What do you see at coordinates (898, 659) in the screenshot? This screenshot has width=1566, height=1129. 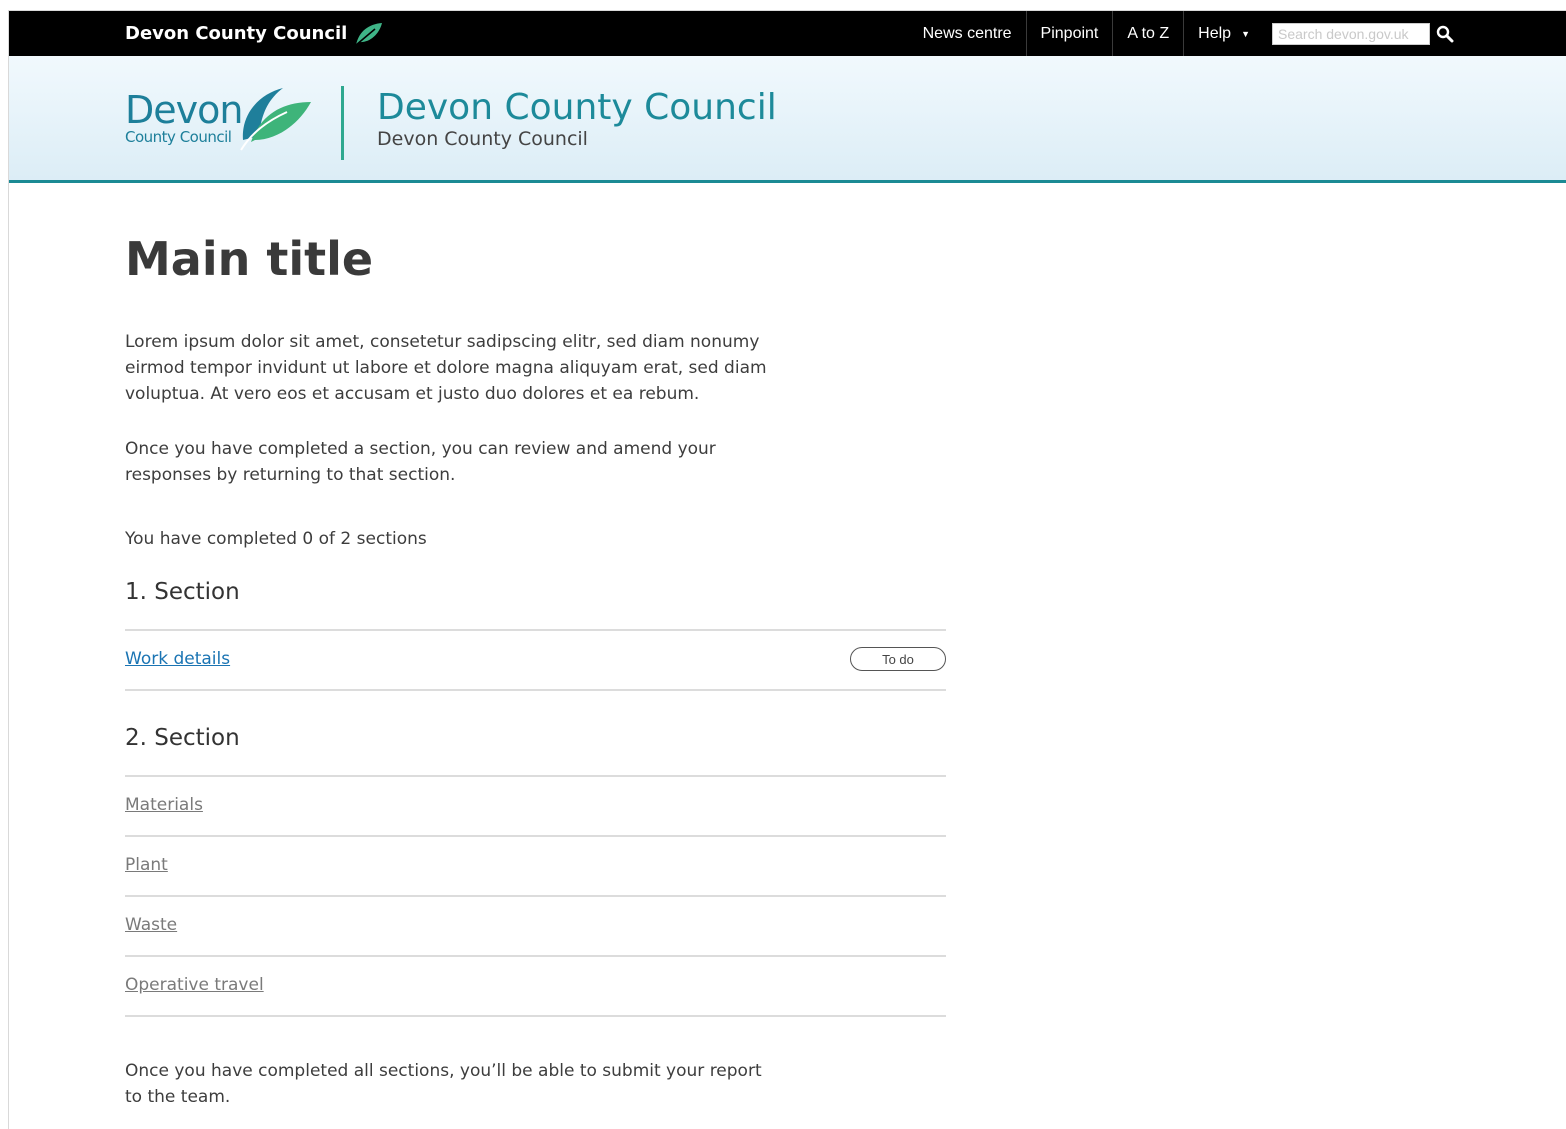 I see `status-badge: To do` at bounding box center [898, 659].